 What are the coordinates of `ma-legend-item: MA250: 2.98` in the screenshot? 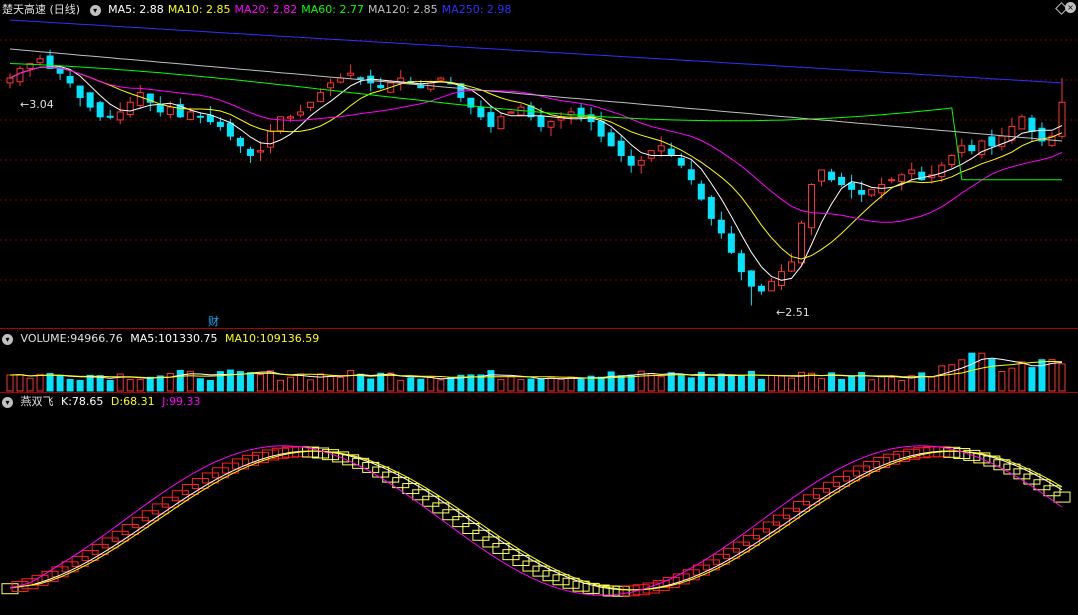 It's located at (476, 9).